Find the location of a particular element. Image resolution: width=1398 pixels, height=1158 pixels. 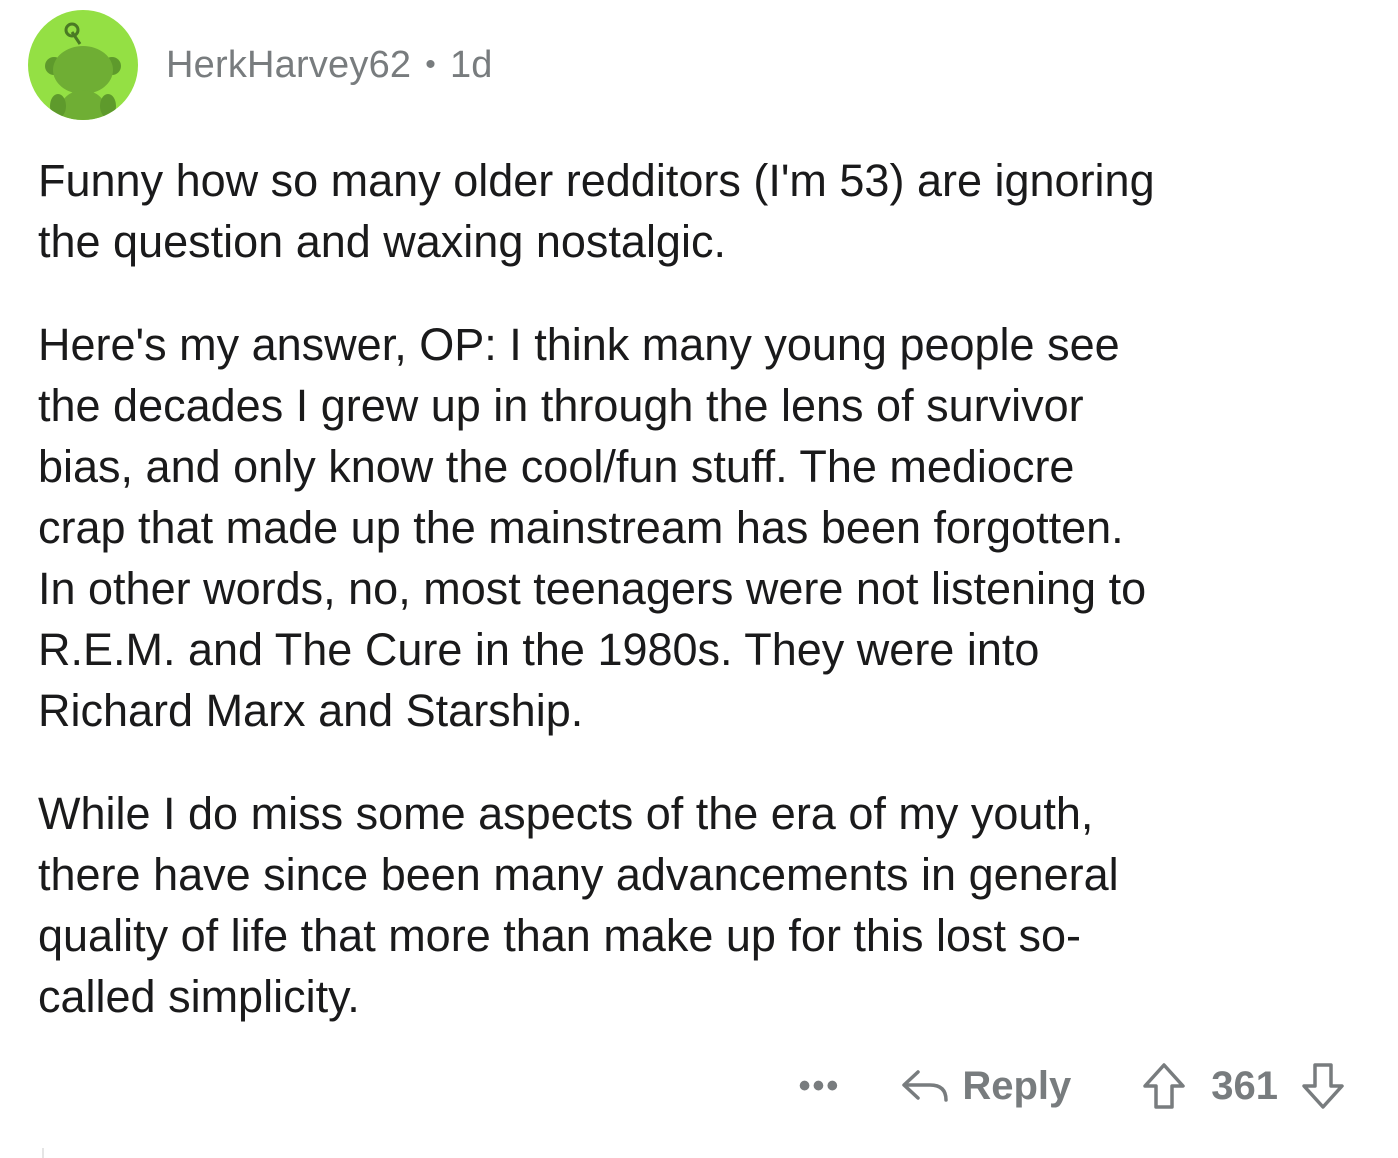

text-line: Richard Marx and Starship. is located at coordinates (311, 710).